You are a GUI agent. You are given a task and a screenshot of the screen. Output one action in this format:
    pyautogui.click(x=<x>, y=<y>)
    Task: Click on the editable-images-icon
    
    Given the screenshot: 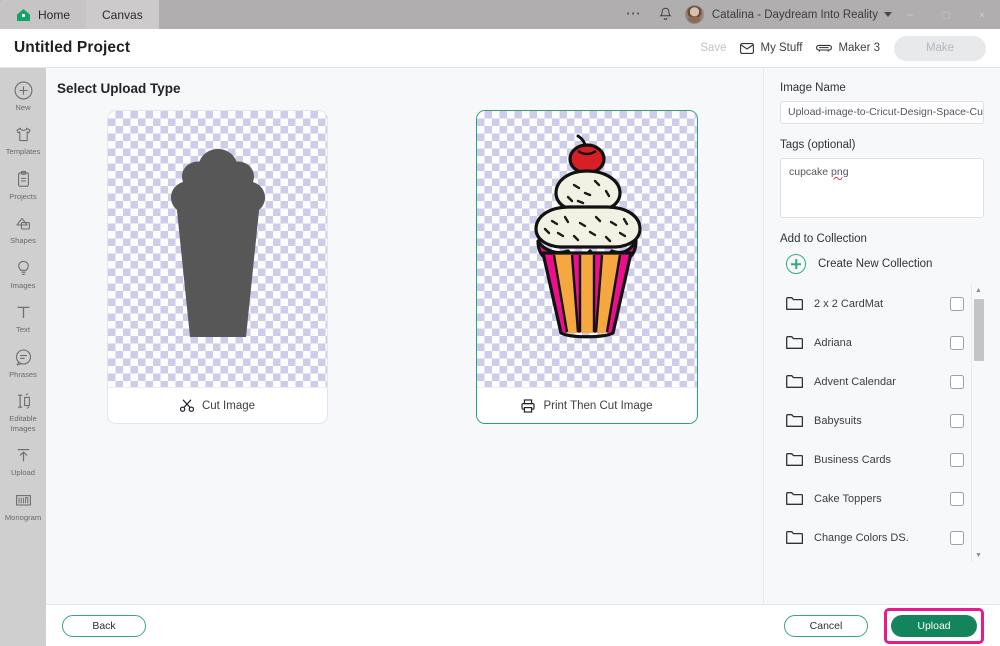 What is the action you would take?
    pyautogui.click(x=23, y=401)
    